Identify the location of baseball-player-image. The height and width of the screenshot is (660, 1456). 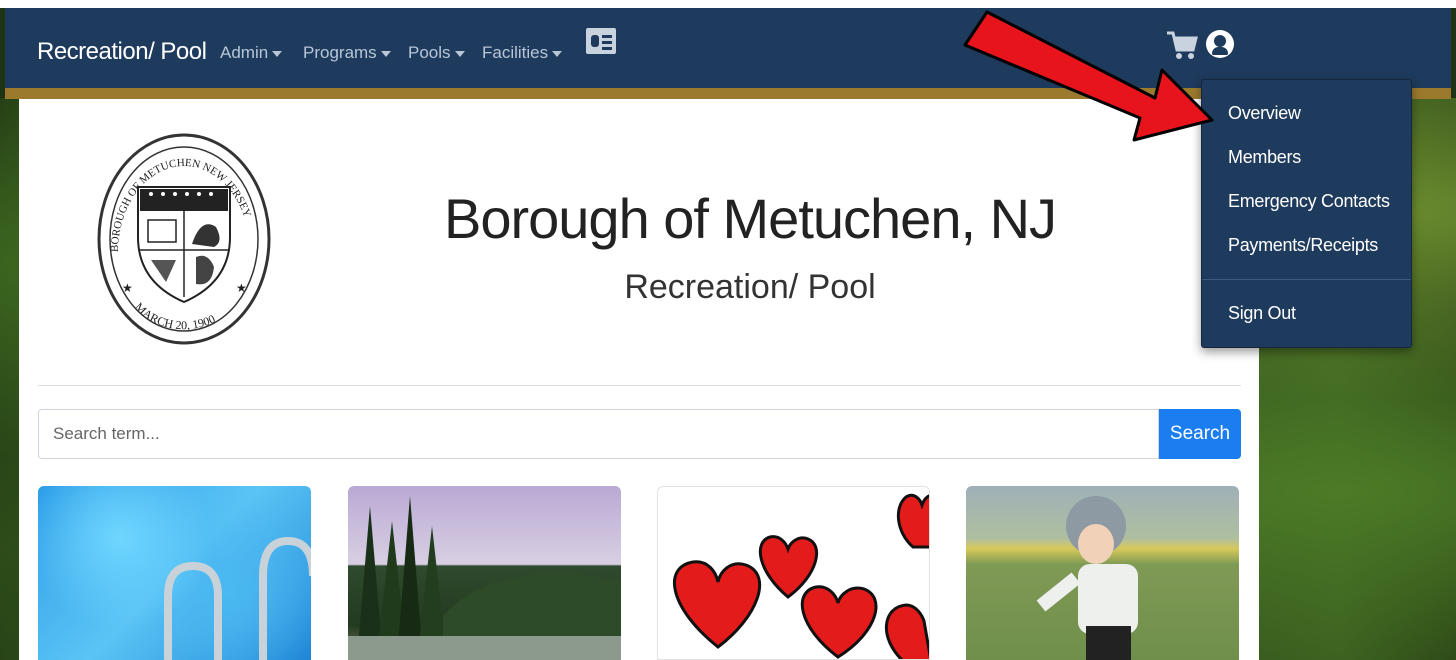
(1087, 578).